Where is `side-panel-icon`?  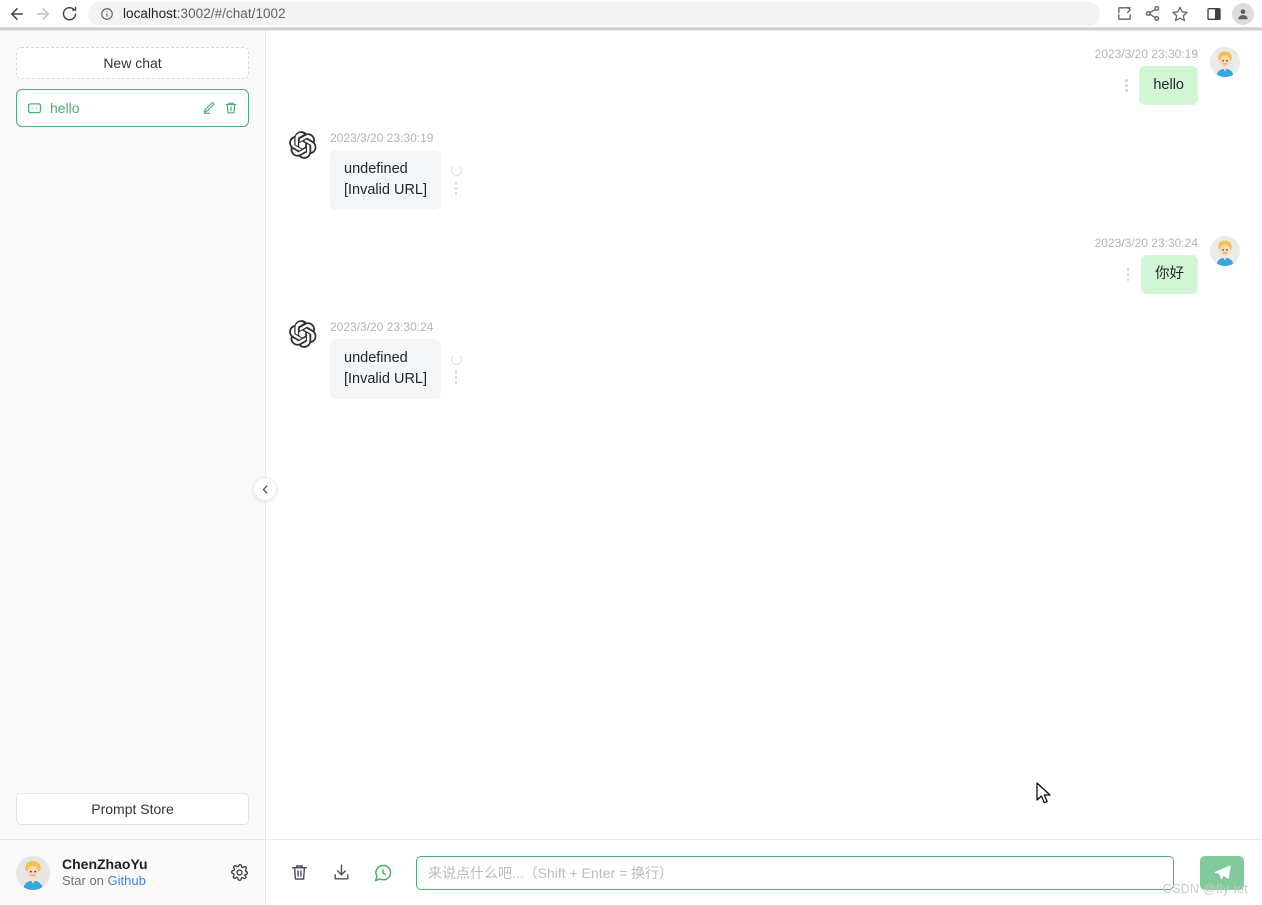
side-panel-icon is located at coordinates (1214, 14).